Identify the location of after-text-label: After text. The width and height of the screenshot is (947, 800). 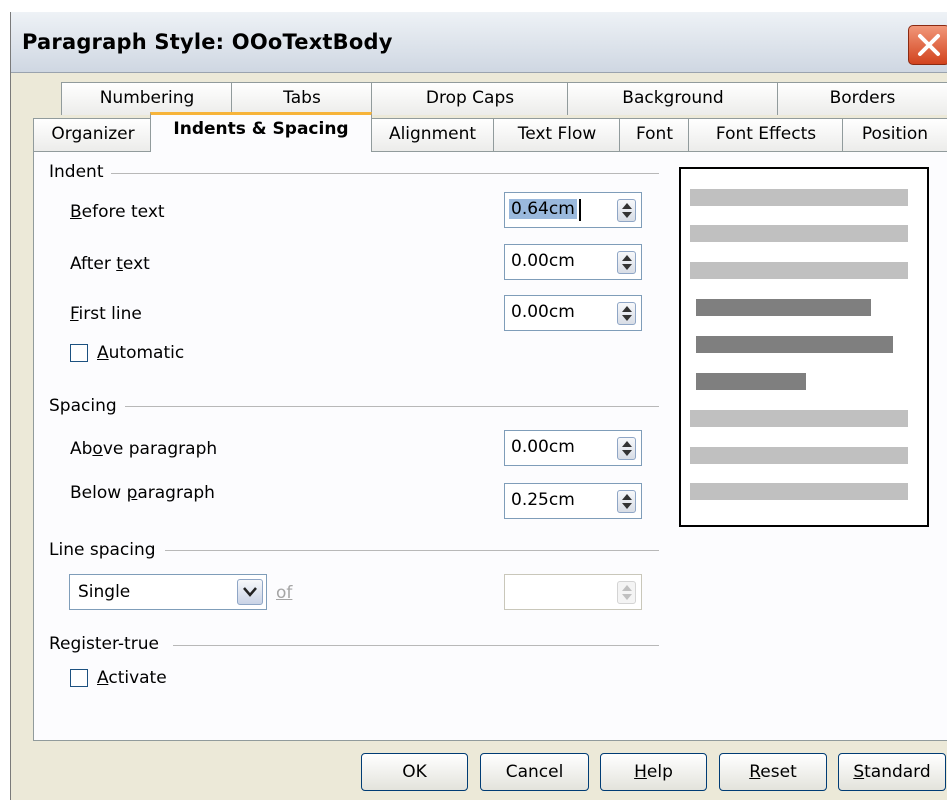
(110, 264).